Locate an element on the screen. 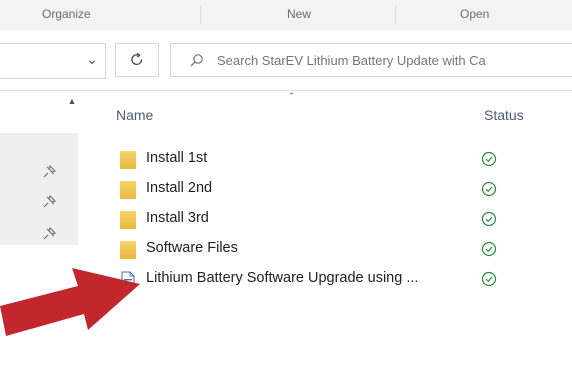 Image resolution: width=572 pixels, height=381 pixels. ribbon-group-new: New is located at coordinates (299, 14).